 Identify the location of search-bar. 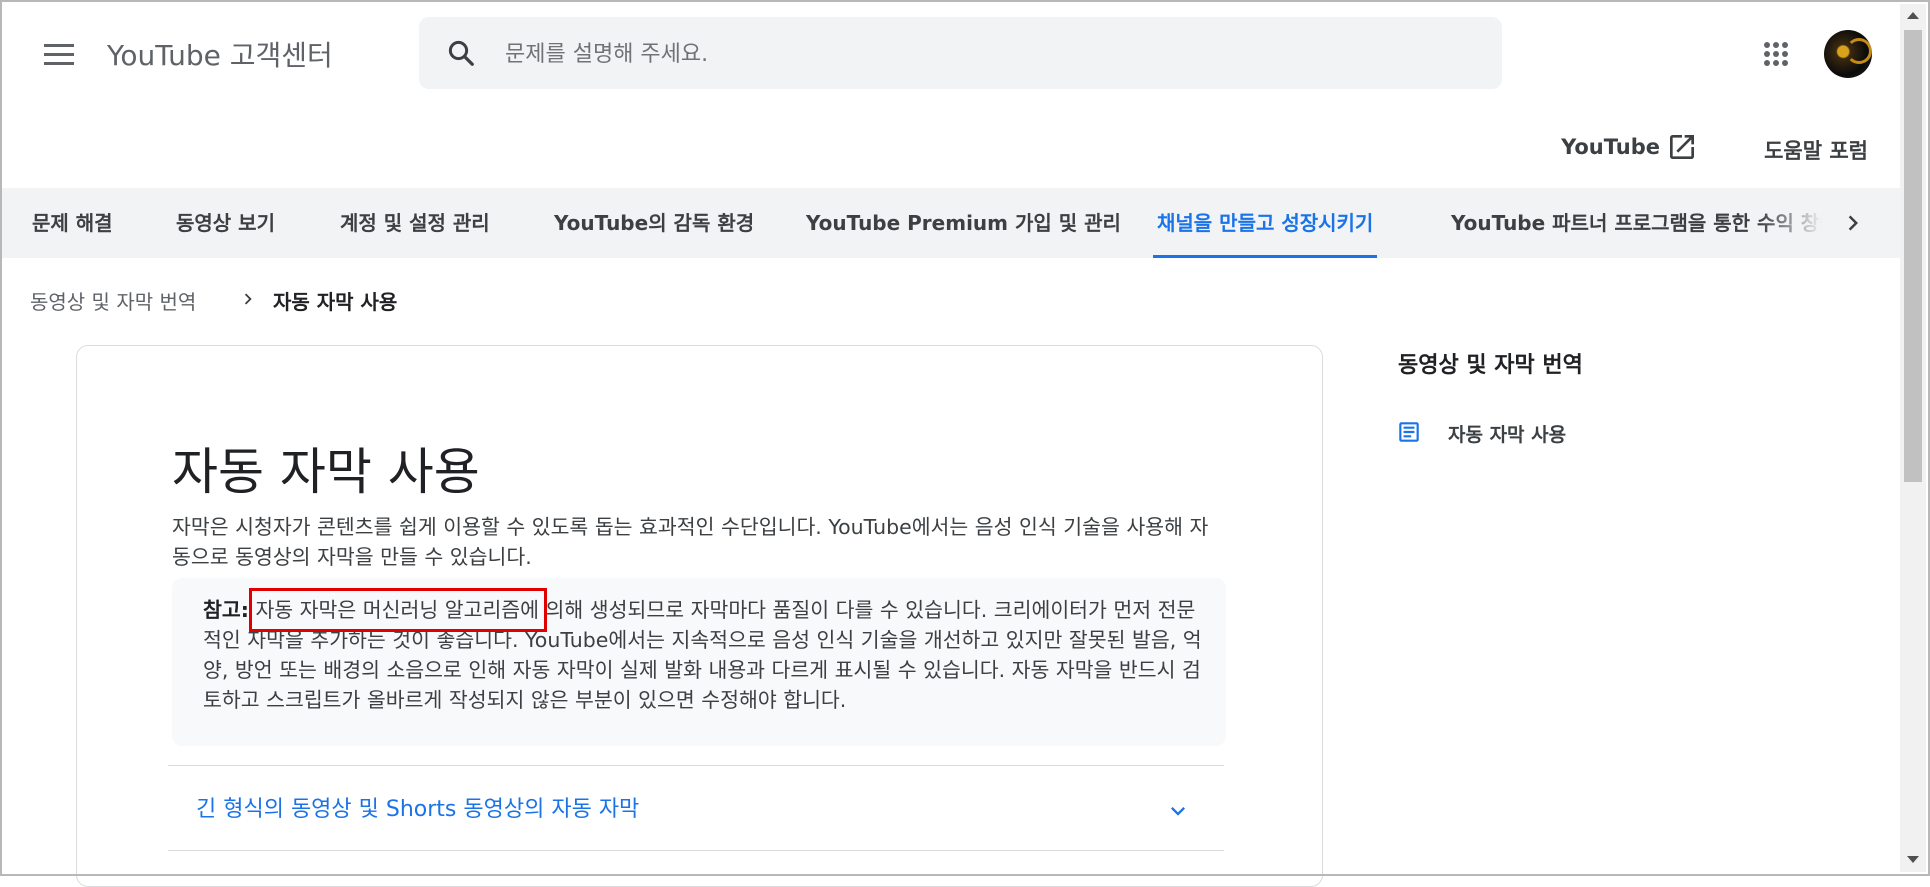
(960, 53).